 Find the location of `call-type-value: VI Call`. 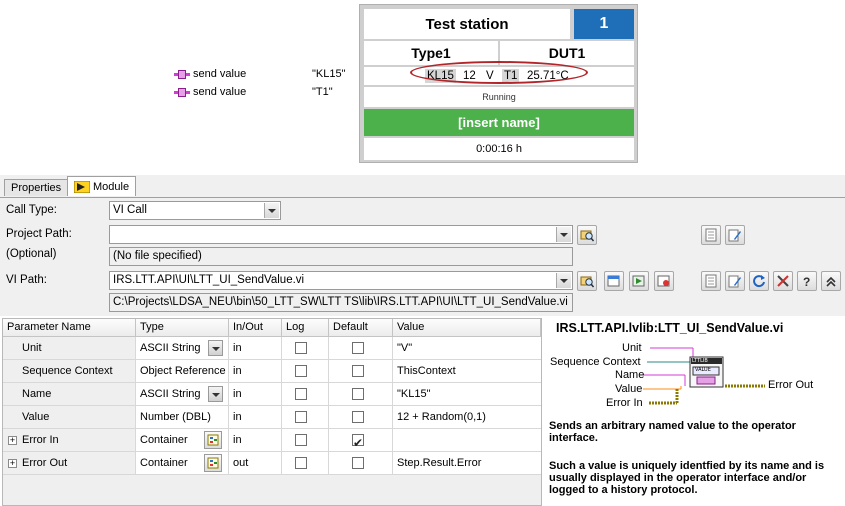

call-type-value: VI Call is located at coordinates (130, 210).